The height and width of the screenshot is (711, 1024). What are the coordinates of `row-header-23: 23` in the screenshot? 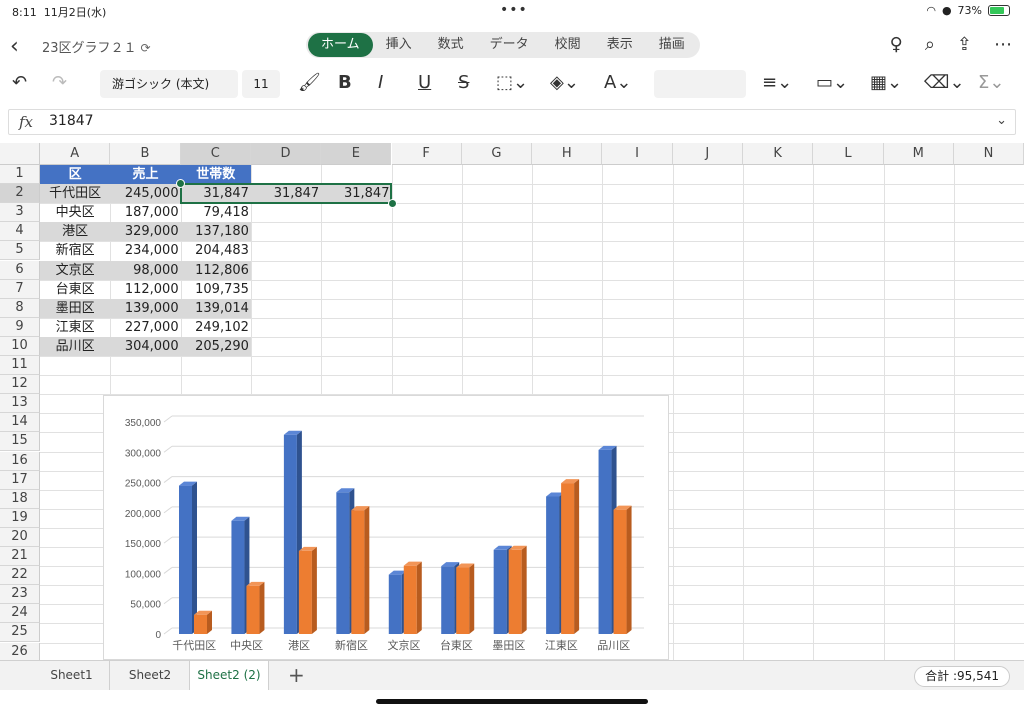 It's located at (20, 595).